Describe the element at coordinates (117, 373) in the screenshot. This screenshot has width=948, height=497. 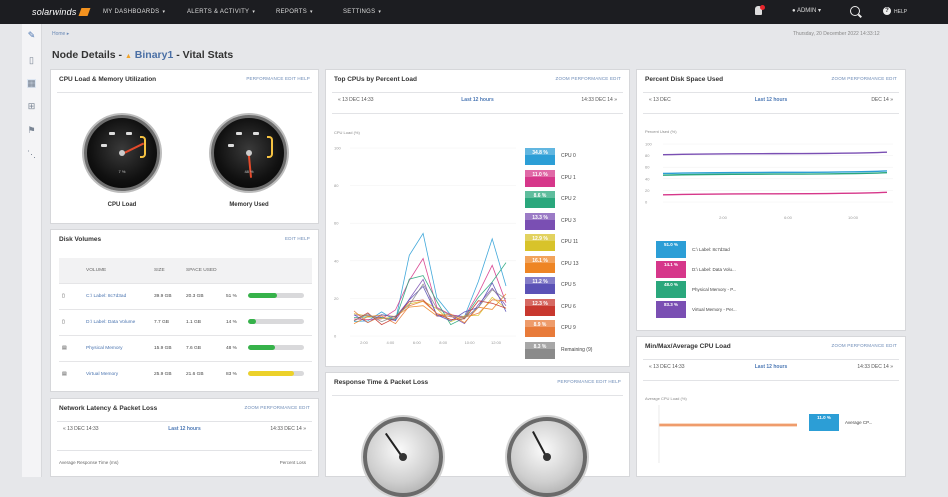
I see `volume-name-link: Virtual Memory` at that location.